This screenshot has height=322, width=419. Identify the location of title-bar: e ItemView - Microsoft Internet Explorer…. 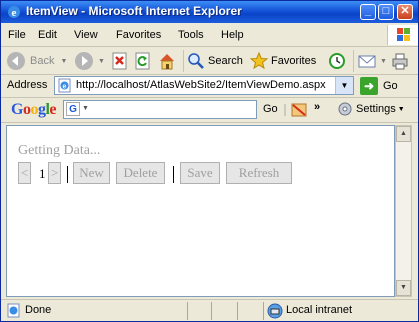
(209, 12).